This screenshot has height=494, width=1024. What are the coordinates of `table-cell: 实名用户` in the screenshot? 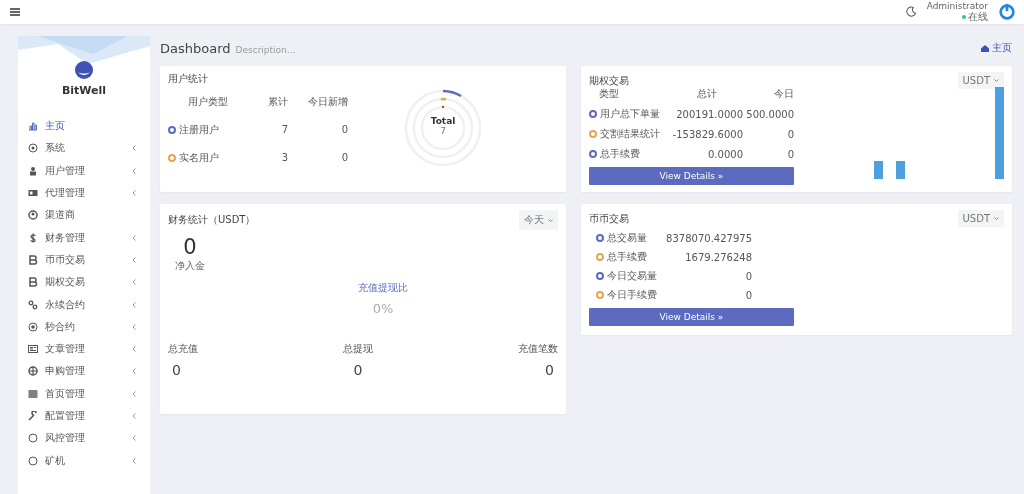 It's located at (199, 157).